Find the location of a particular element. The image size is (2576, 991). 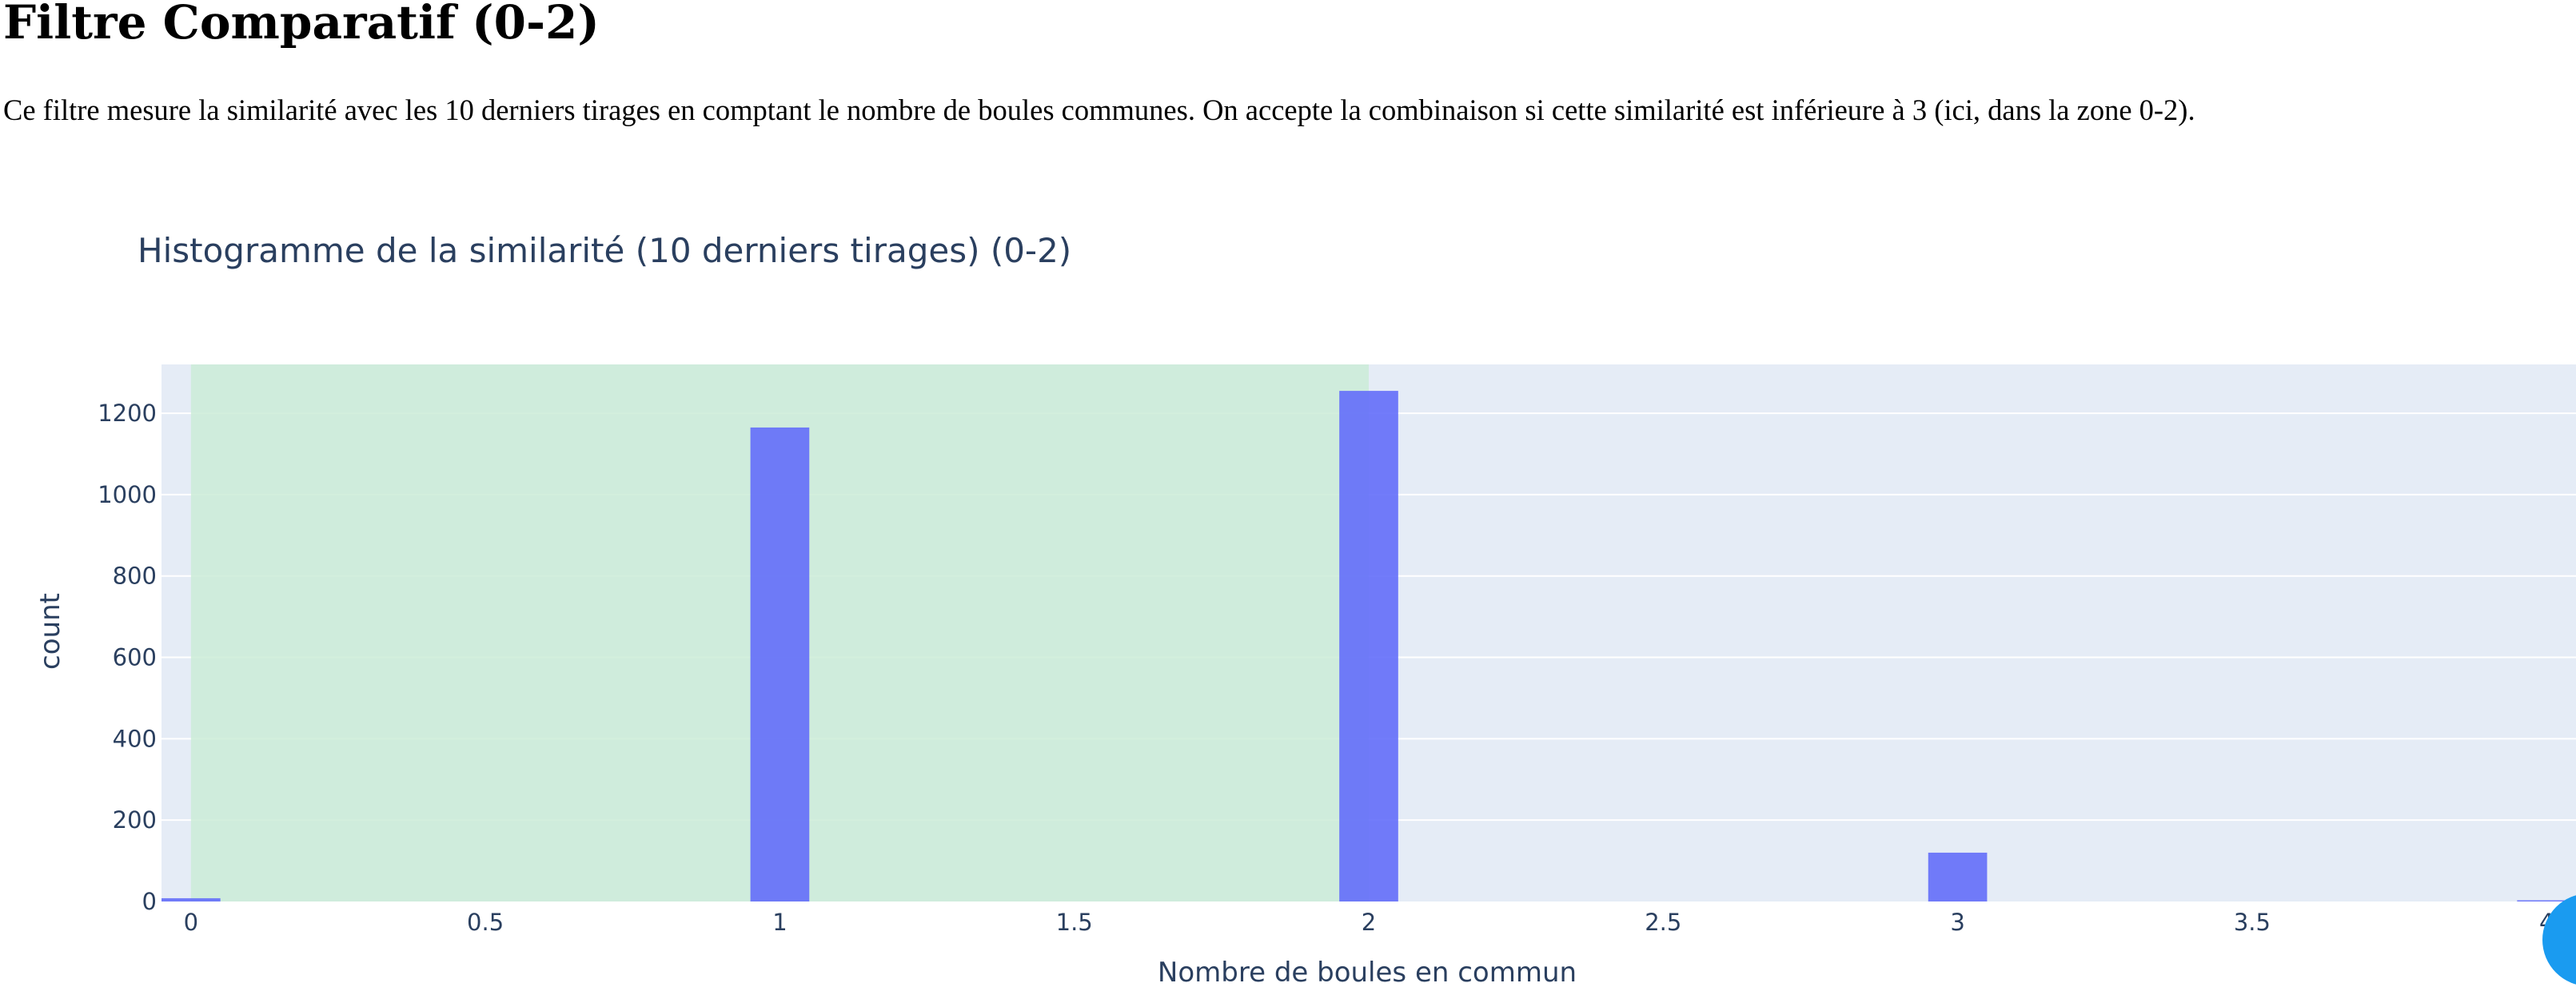

x-tick-label: 1 is located at coordinates (780, 922).